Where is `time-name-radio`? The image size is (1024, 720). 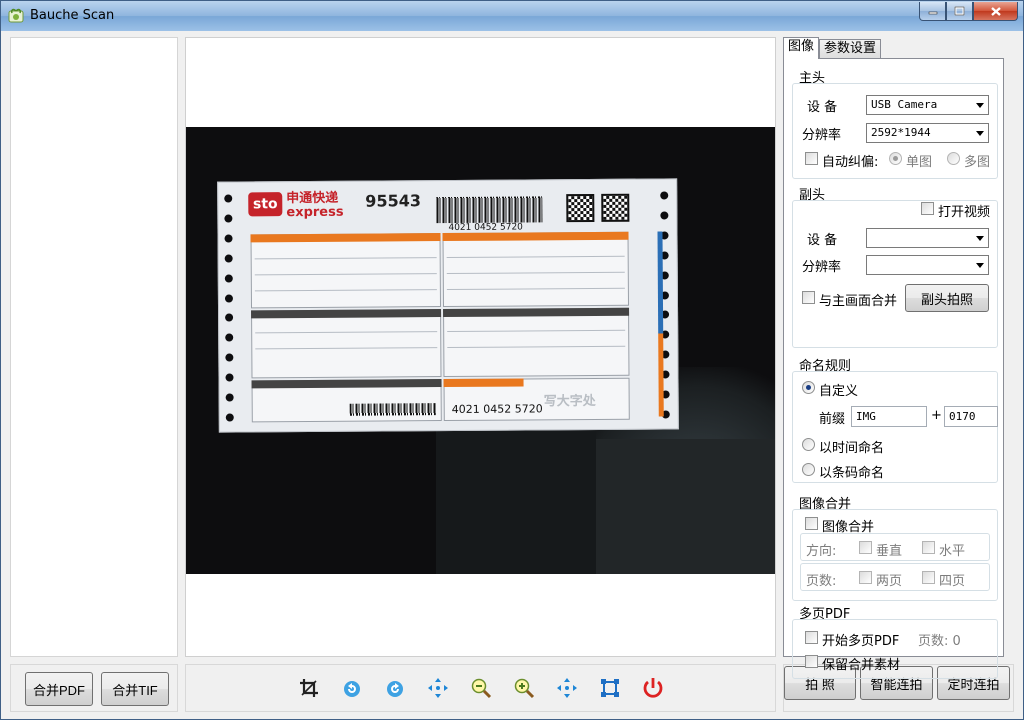
time-name-radio is located at coordinates (808, 444).